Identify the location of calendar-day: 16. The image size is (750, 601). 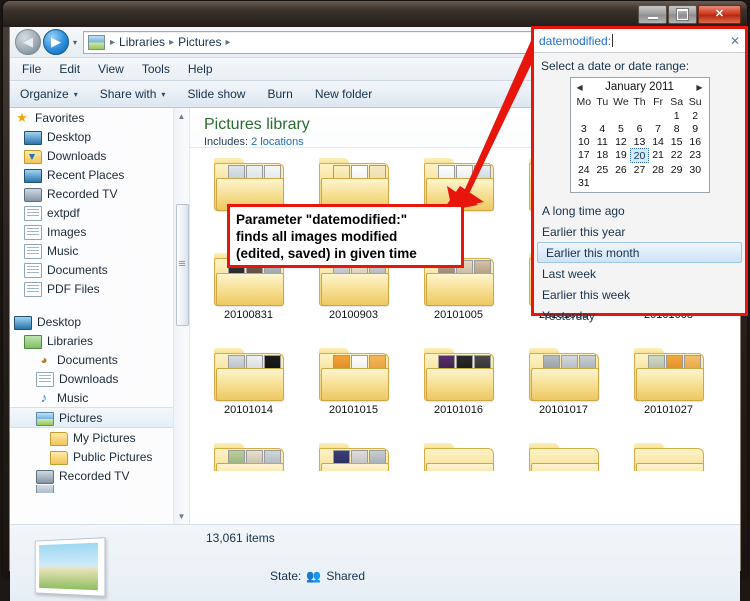
(695, 141).